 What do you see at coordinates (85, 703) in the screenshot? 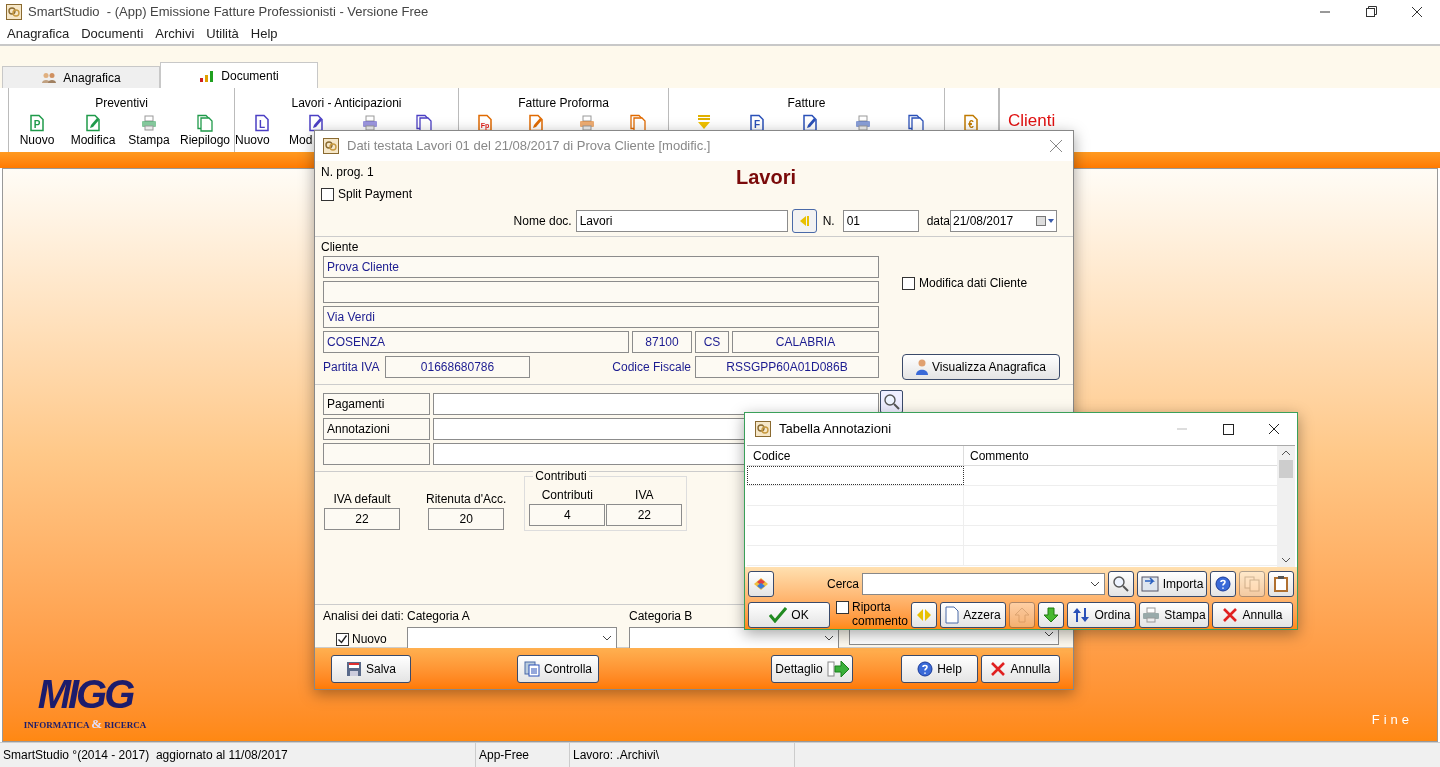
I see `company-logo: MIGG INFORMATICA & RICERCA` at bounding box center [85, 703].